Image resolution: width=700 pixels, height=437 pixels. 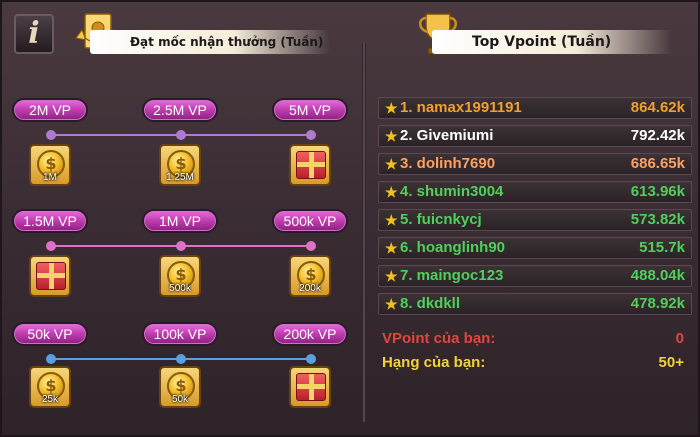 What do you see at coordinates (310, 276) in the screenshot?
I see `reward-coin-box: $200k` at bounding box center [310, 276].